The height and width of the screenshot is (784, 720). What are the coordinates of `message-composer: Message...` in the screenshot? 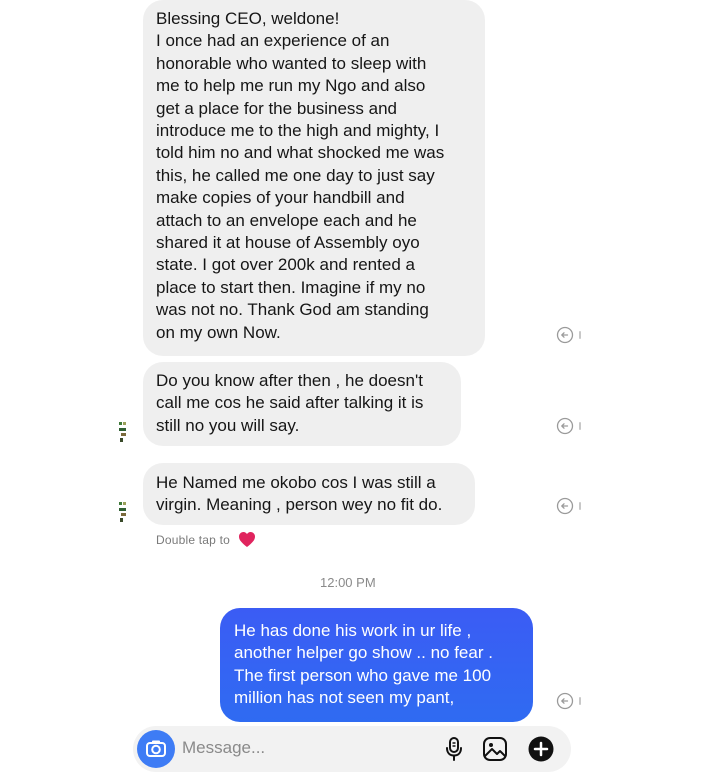 It's located at (352, 749).